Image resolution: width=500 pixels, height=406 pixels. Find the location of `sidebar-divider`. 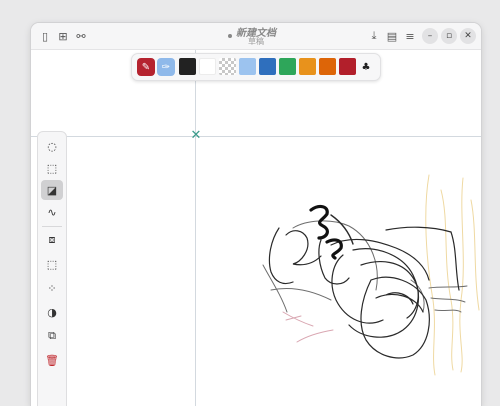

sidebar-divider is located at coordinates (52, 226).